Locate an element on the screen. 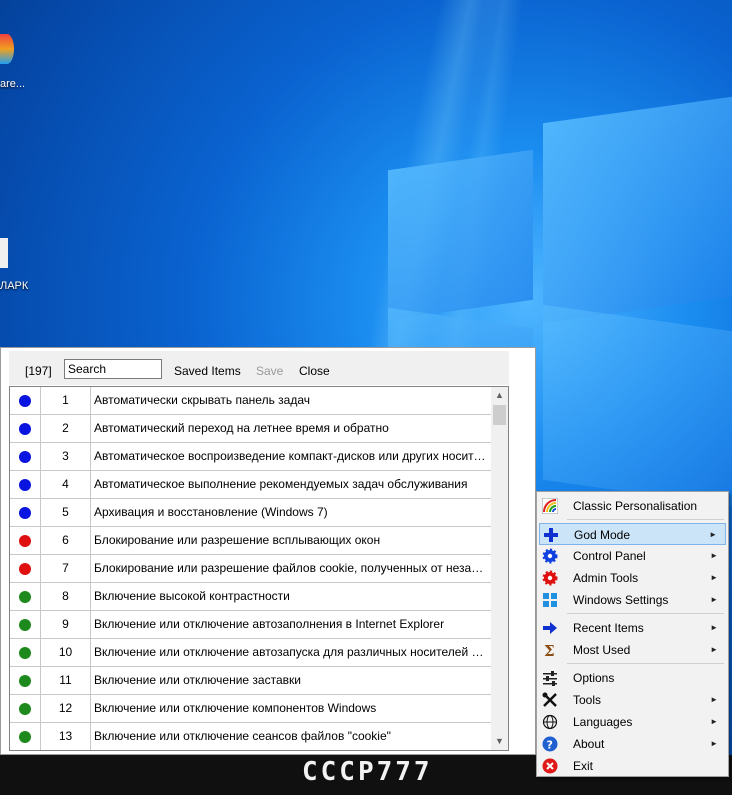 This screenshot has width=732, height=795. row-number: 5 is located at coordinates (66, 512).